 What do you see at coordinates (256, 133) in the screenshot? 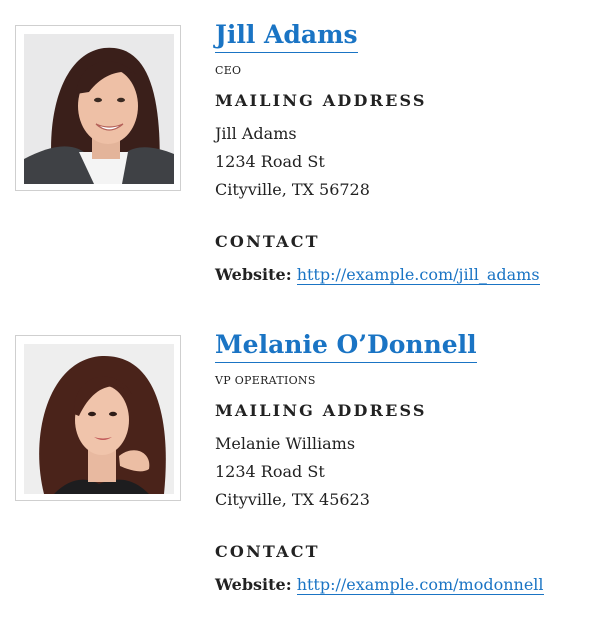
I see `address-line-1: Jill Adams` at bounding box center [256, 133].